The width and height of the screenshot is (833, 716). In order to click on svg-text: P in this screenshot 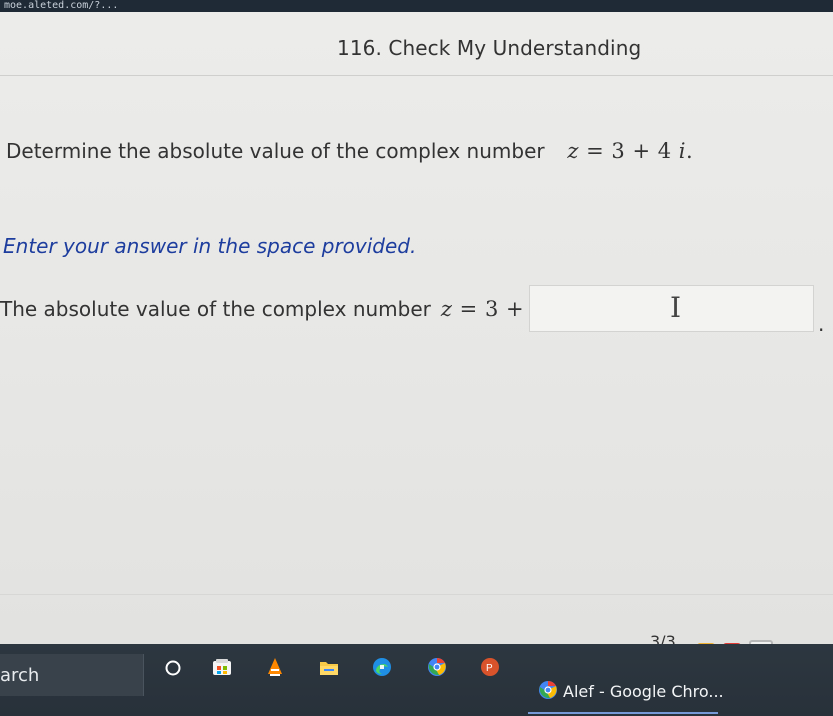, I will do `click(489, 668)`.